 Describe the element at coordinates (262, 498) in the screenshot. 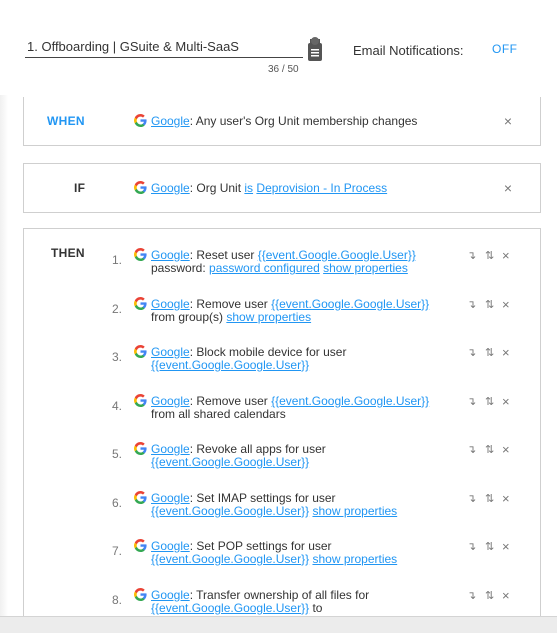

I see `action-text: : Set IMAP settings for user` at that location.